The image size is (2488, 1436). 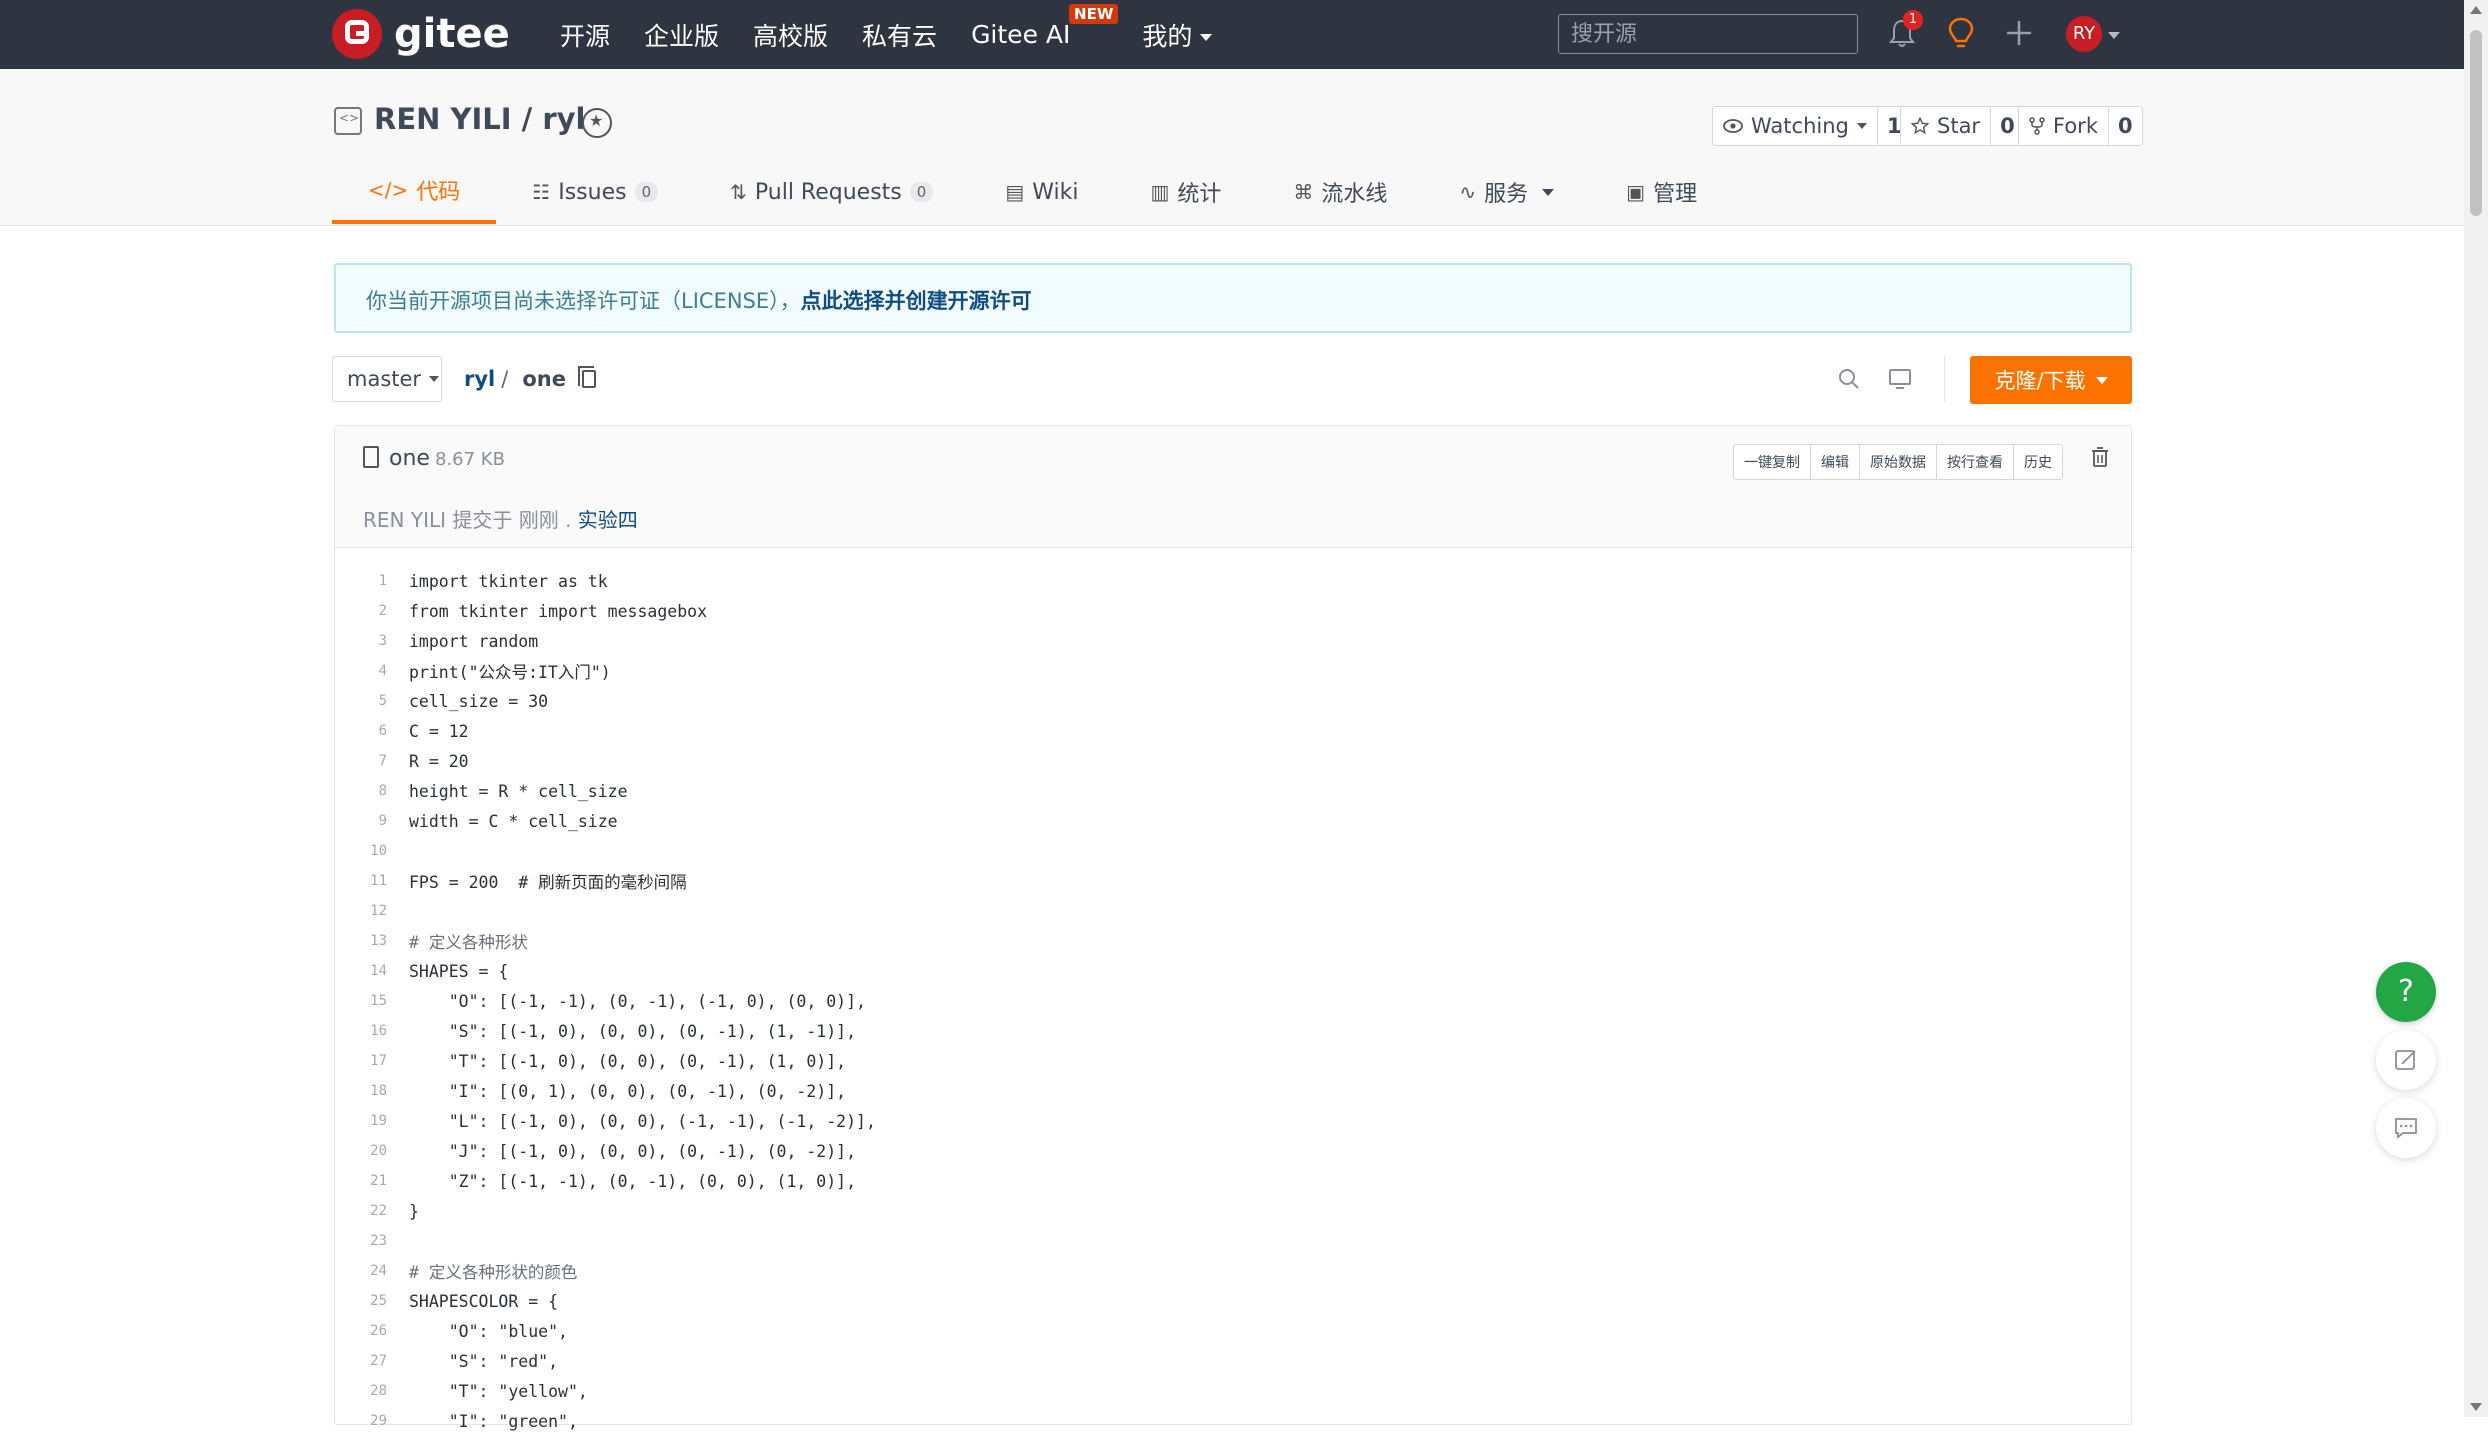 I want to click on tab-stats: ▥ 统计, so click(x=1185, y=192).